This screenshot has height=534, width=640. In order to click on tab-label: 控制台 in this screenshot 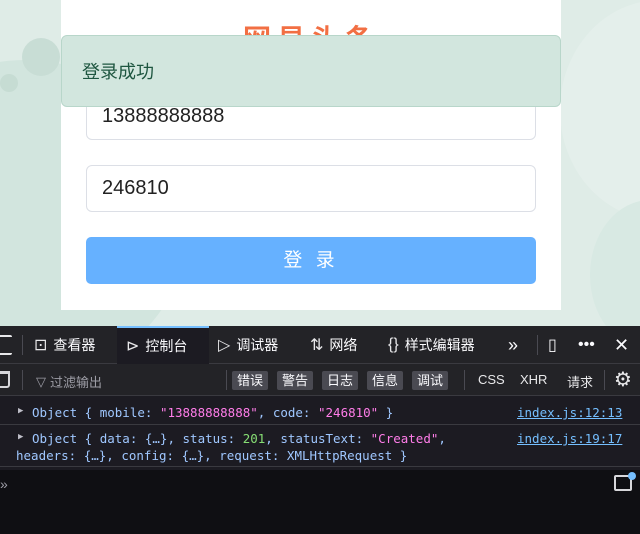, I will do `click(166, 346)`.